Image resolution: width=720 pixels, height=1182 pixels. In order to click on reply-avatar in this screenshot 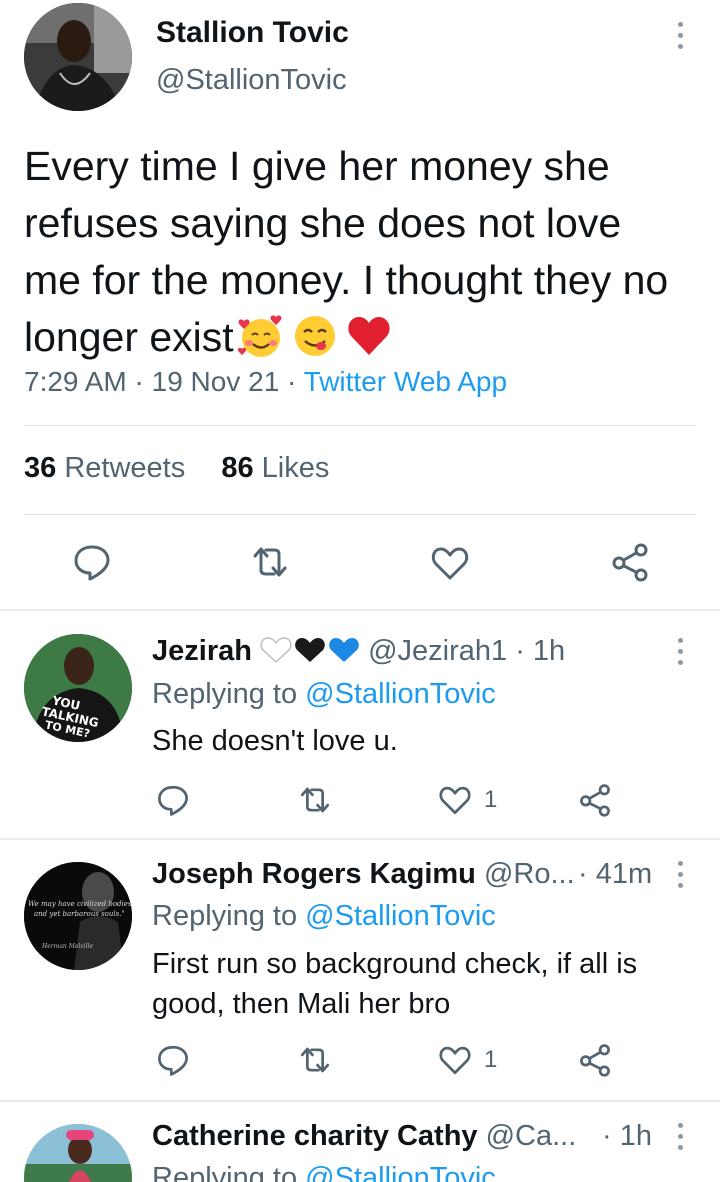, I will do `click(78, 1153)`.